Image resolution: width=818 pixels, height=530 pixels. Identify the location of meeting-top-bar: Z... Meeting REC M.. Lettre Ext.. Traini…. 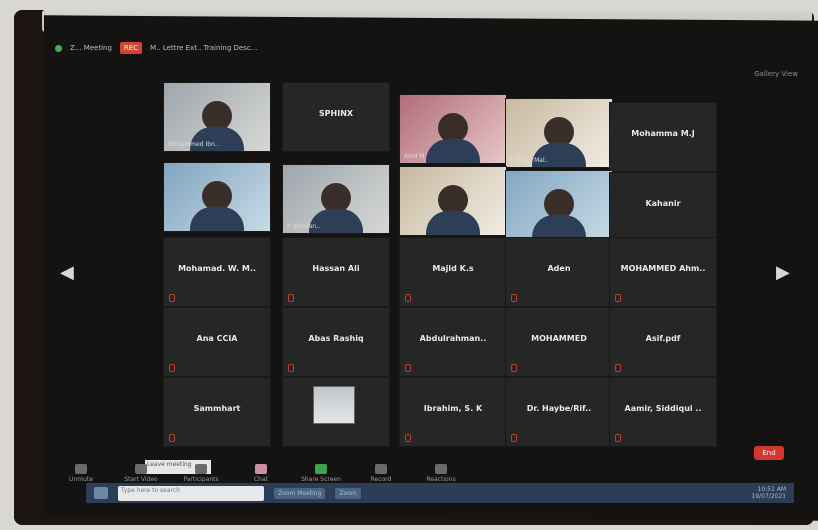
(425, 48).